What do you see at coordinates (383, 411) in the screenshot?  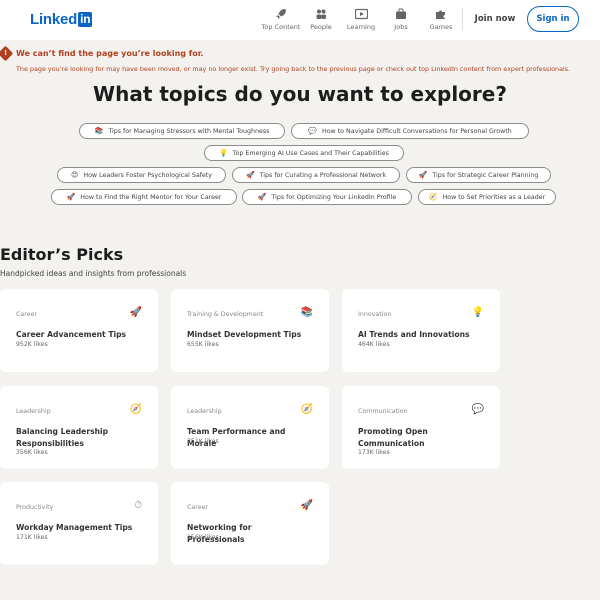 I see `card-category: Communication` at bounding box center [383, 411].